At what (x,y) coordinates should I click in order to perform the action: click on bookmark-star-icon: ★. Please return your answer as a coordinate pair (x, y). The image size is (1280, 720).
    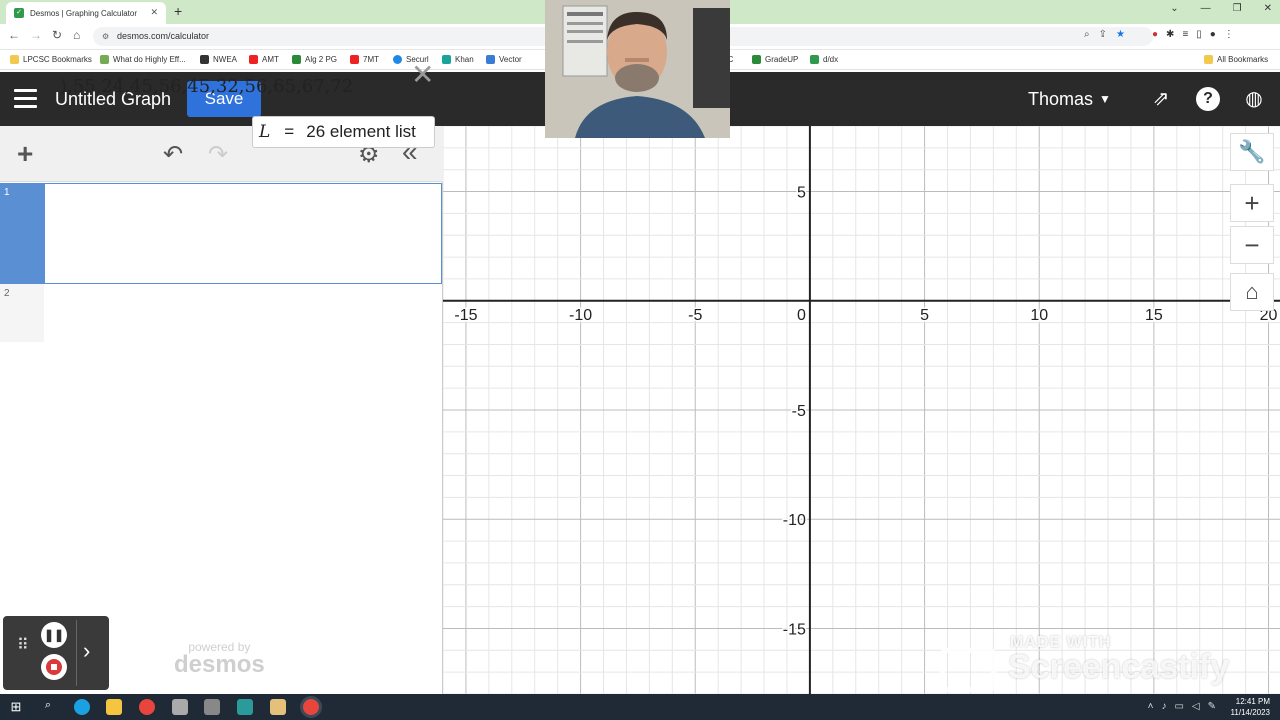
    Looking at the image, I should click on (1120, 34).